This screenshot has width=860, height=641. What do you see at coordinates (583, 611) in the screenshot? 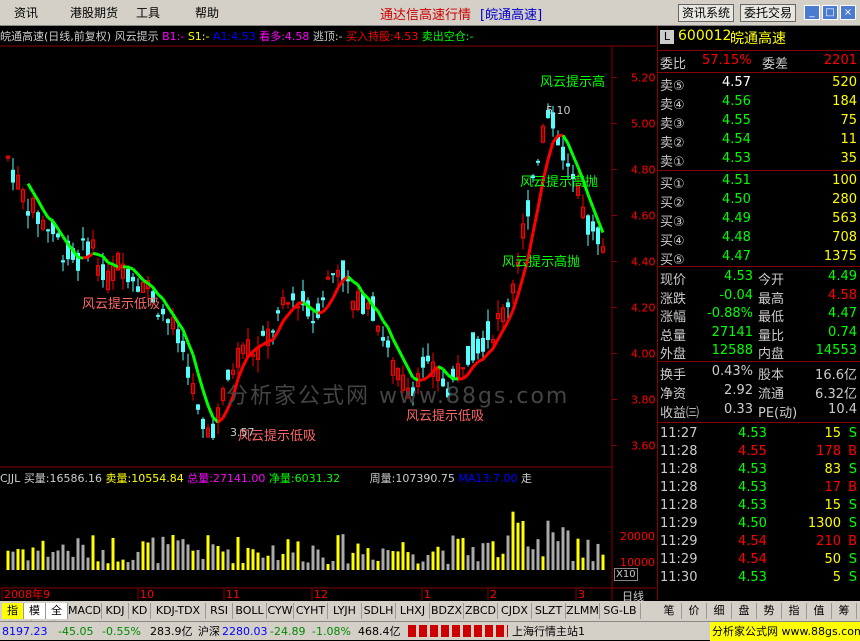
I see `tab-zlmm: ZLMM` at bounding box center [583, 611].